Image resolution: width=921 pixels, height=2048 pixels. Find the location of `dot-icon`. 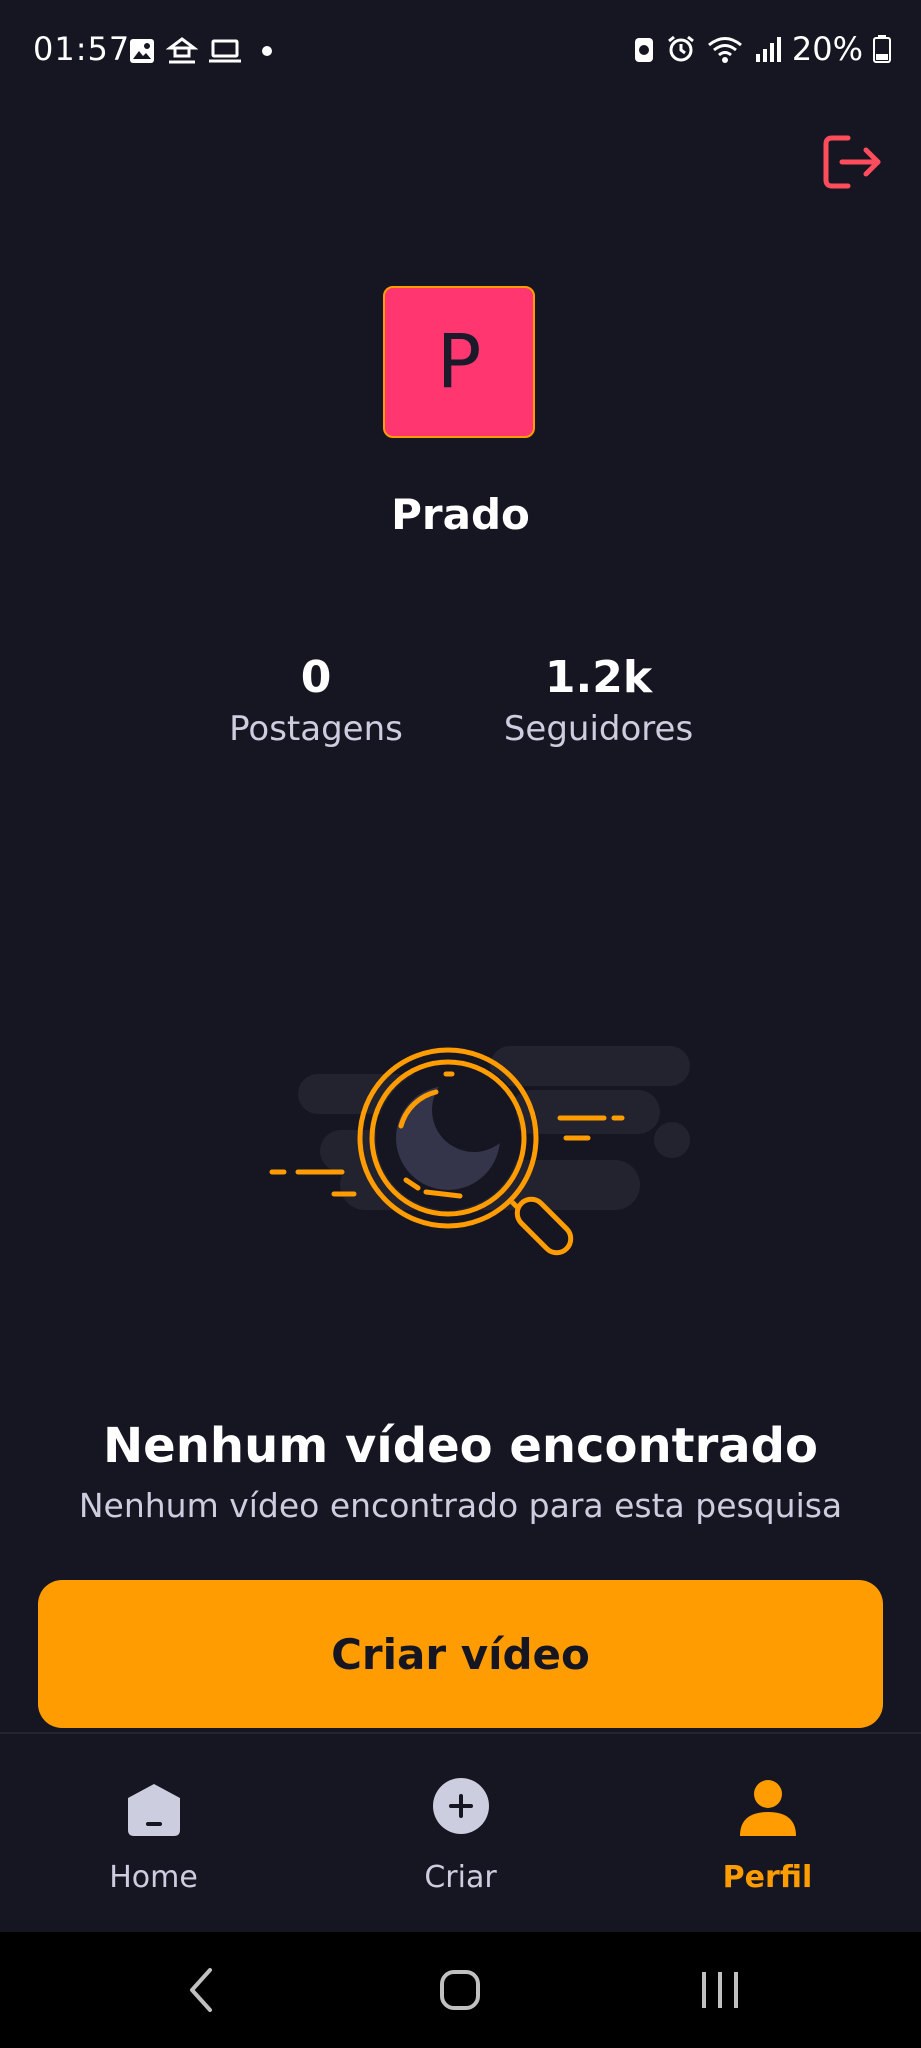

dot-icon is located at coordinates (267, 51).